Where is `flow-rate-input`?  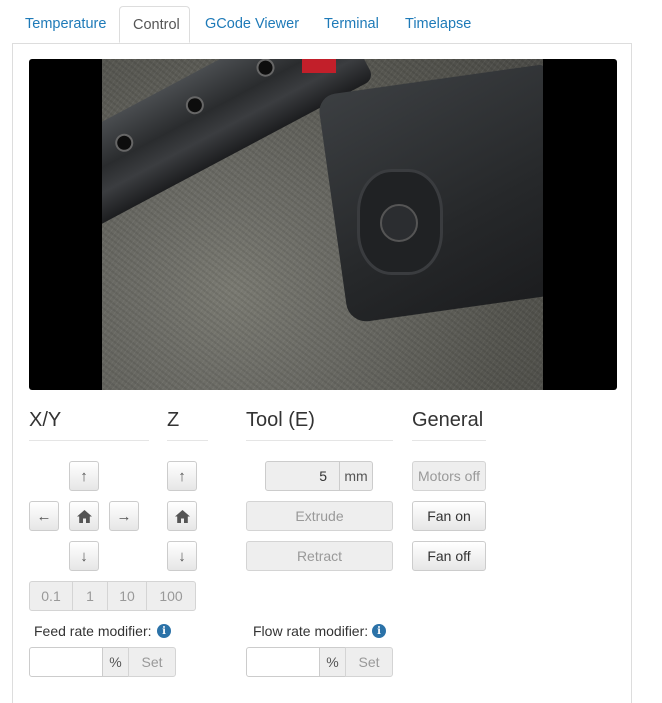
flow-rate-input is located at coordinates (283, 662).